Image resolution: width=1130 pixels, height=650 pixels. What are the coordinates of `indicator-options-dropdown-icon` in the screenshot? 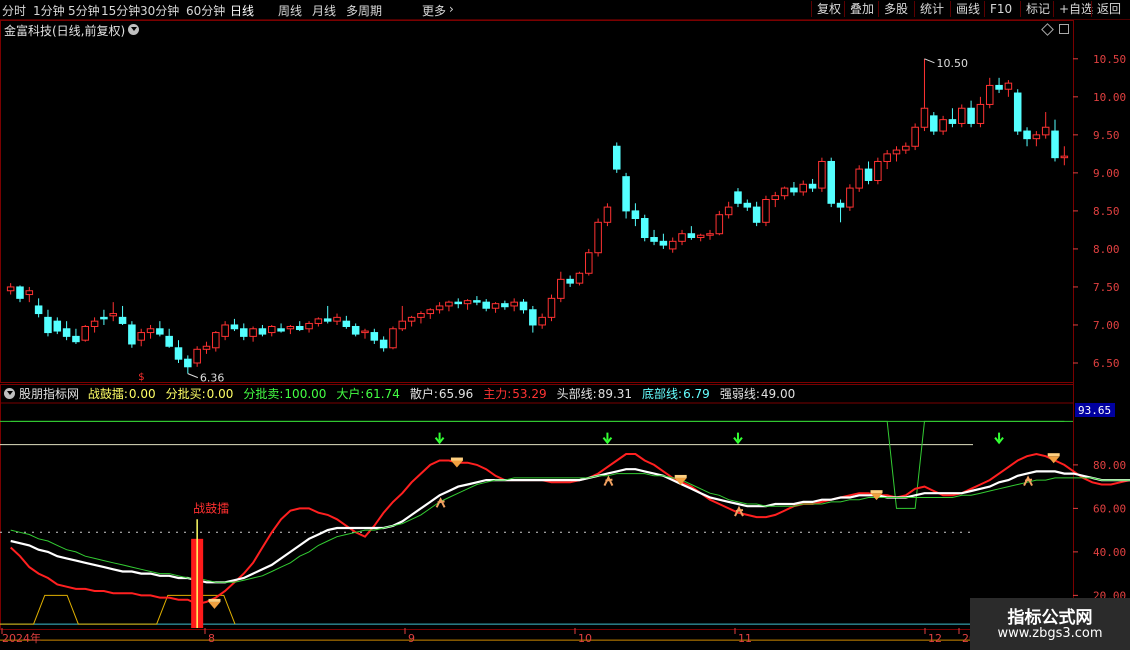 It's located at (9, 393).